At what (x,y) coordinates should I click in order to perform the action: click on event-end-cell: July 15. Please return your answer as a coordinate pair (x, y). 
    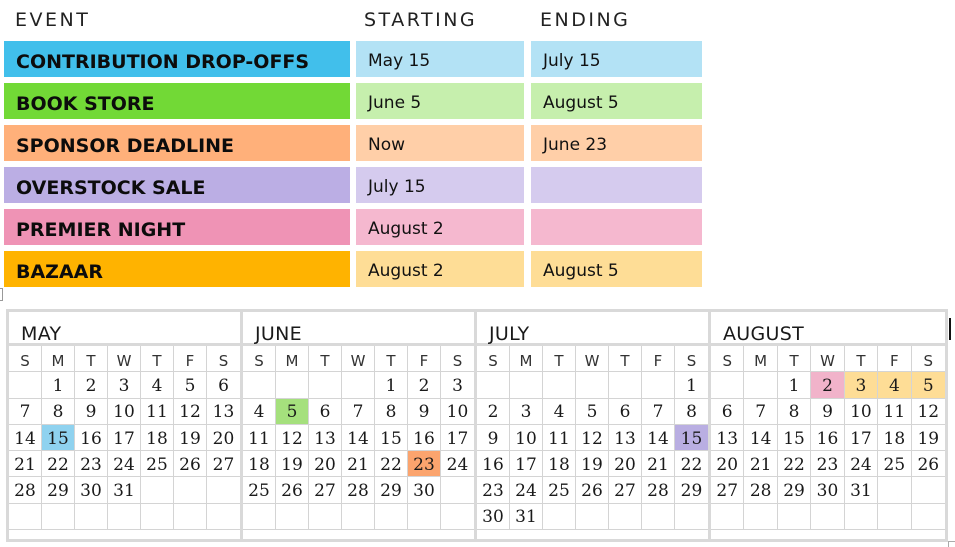
    Looking at the image, I should click on (616, 59).